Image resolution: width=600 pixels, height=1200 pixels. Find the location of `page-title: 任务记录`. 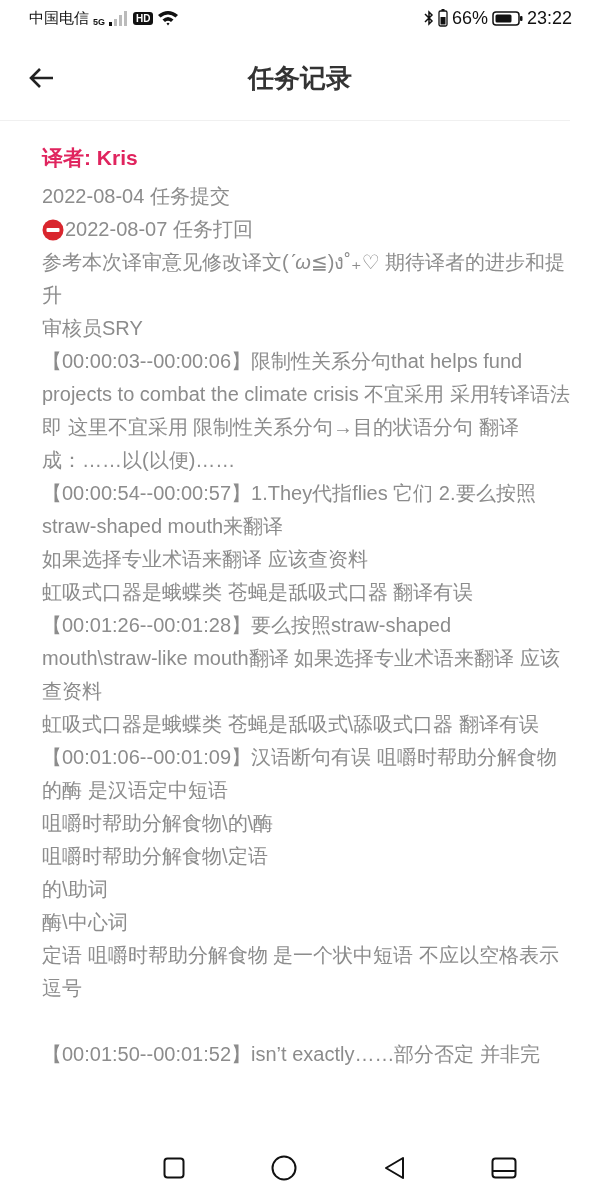

page-title: 任务记录 is located at coordinates (300, 78).